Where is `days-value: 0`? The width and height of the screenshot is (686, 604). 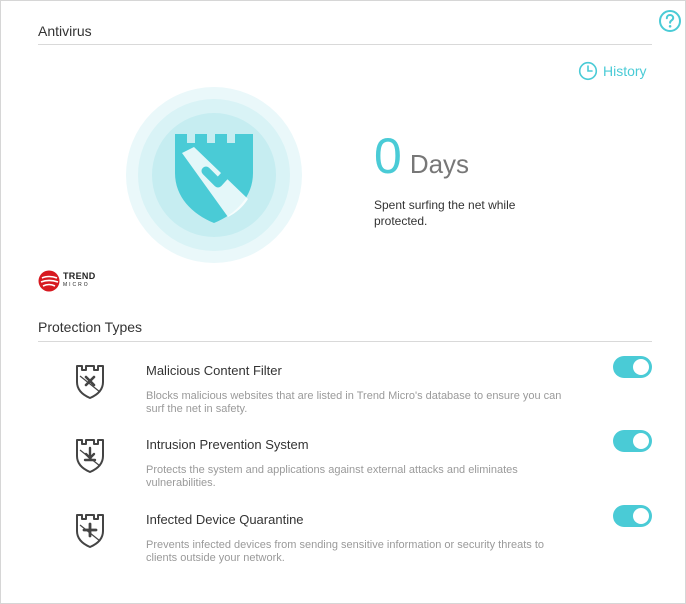
days-value: 0 is located at coordinates (388, 156).